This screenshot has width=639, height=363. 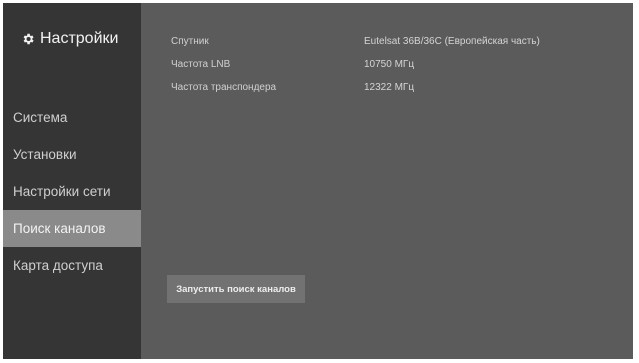 I want to click on sidebar-item-channel-search: Поиск каналов, so click(x=72, y=228).